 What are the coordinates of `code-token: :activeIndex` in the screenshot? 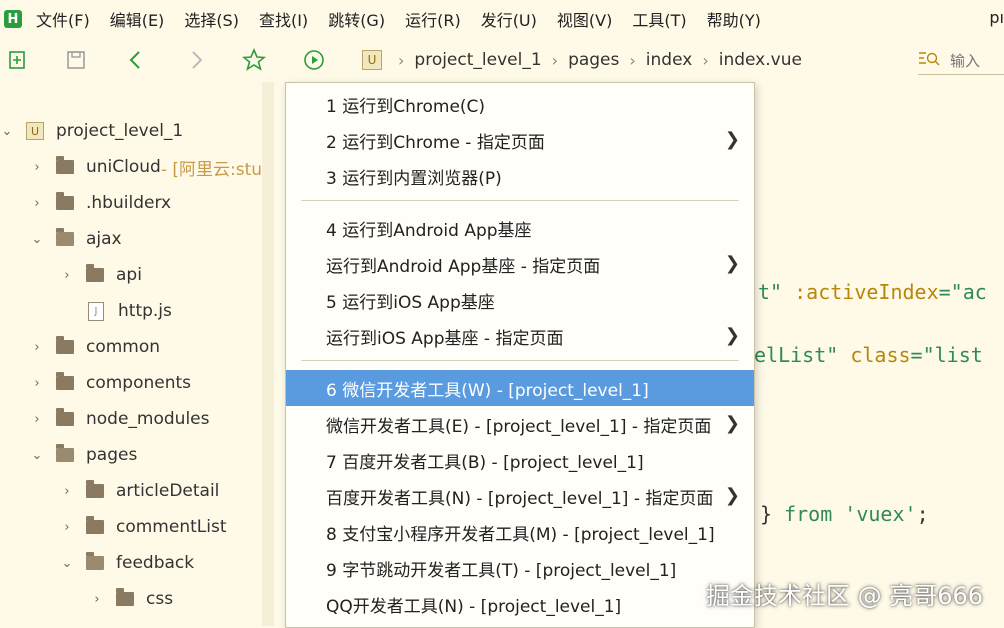 It's located at (860, 292).